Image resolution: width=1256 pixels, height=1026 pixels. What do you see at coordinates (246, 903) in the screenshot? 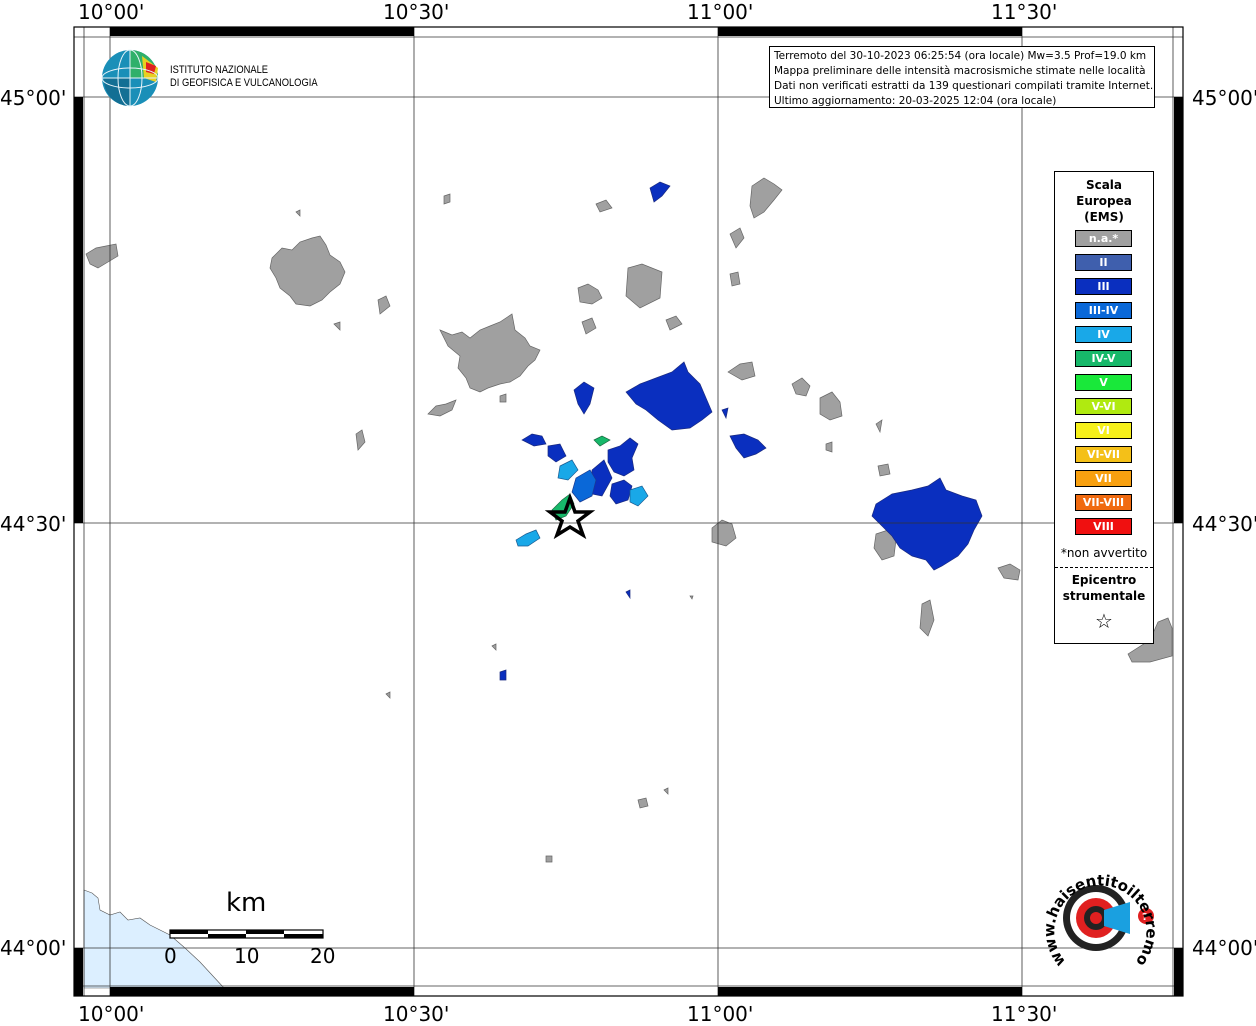
I see `scale-bar-title: km` at bounding box center [246, 903].